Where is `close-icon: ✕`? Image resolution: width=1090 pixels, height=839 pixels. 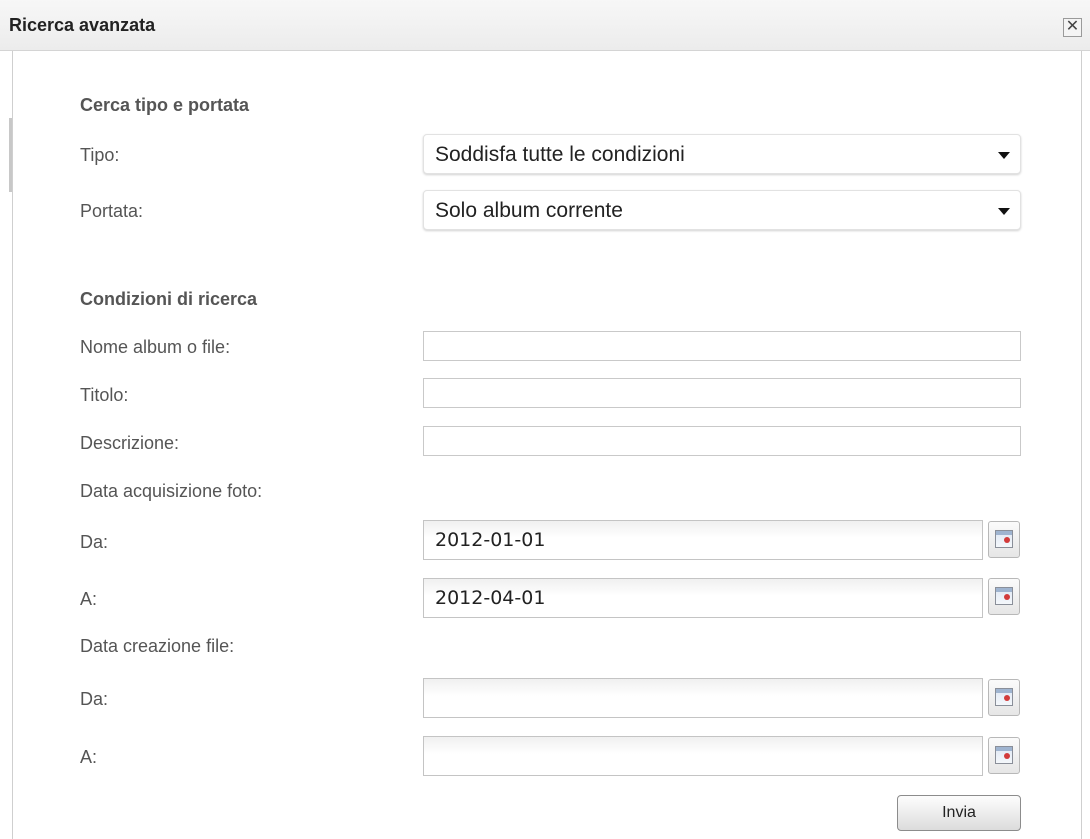 close-icon: ✕ is located at coordinates (1072, 27).